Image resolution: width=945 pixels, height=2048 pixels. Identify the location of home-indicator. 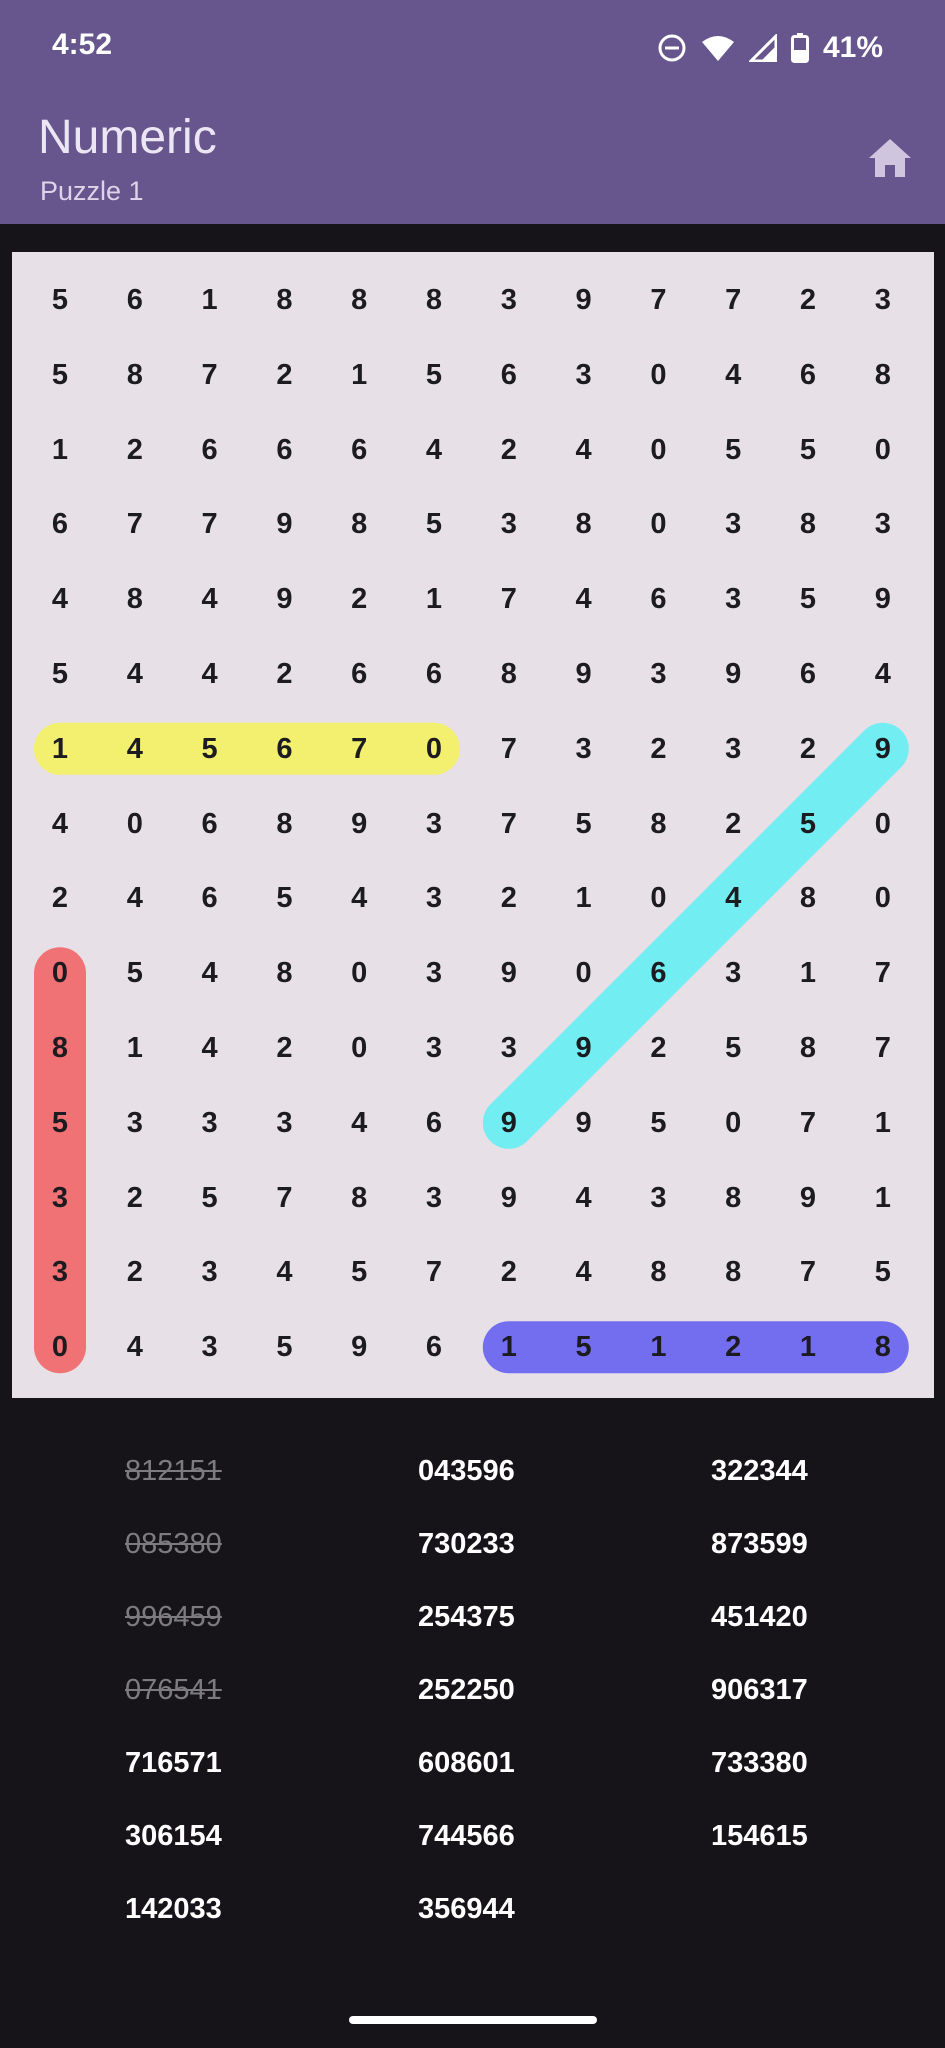
(473, 2020).